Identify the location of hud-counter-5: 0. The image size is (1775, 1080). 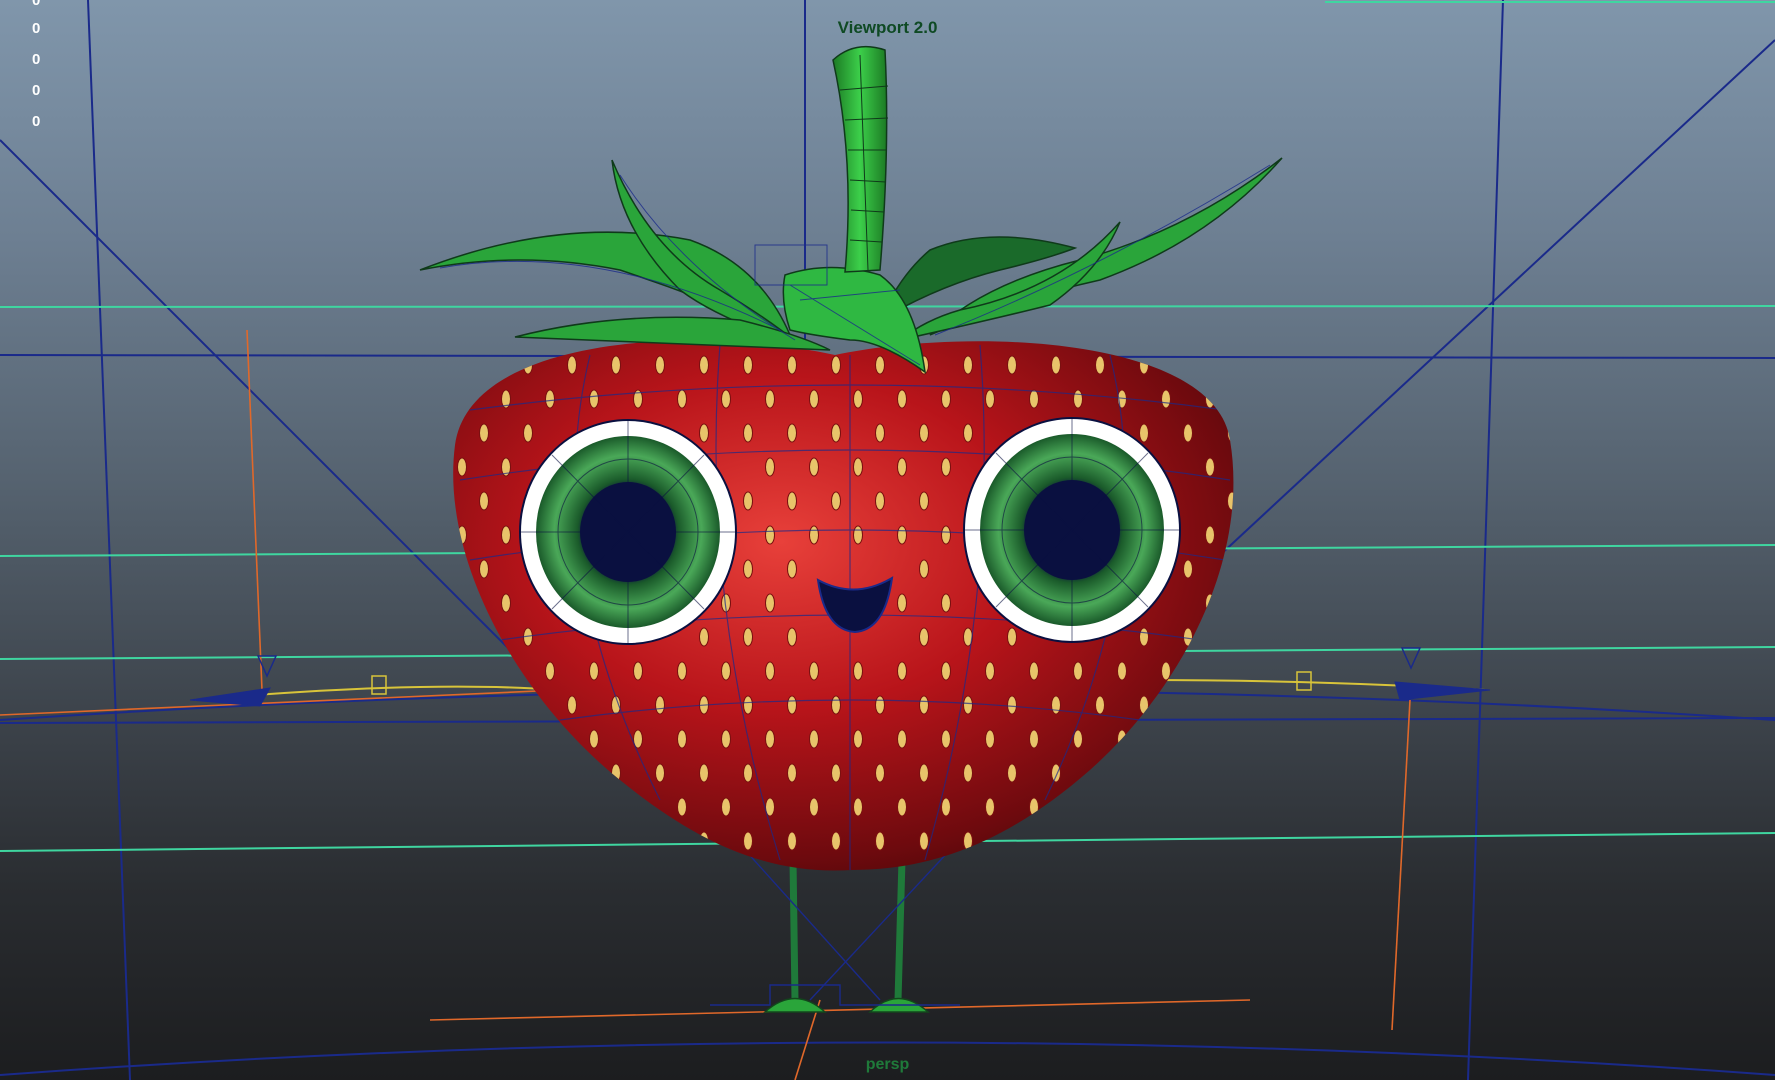
(36, 121).